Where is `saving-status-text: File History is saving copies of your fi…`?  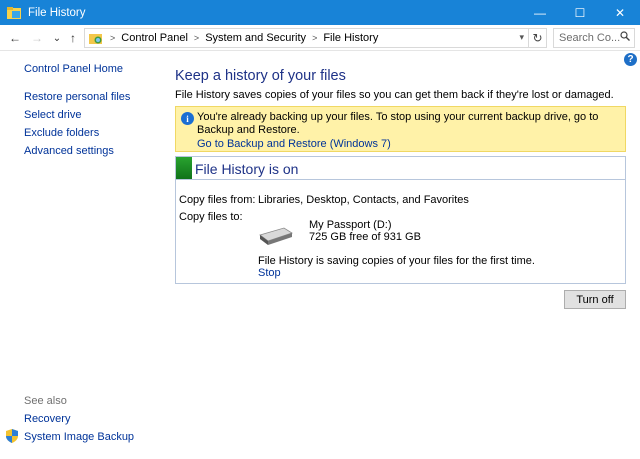 saving-status-text: File History is saving copies of your fi… is located at coordinates (396, 261).